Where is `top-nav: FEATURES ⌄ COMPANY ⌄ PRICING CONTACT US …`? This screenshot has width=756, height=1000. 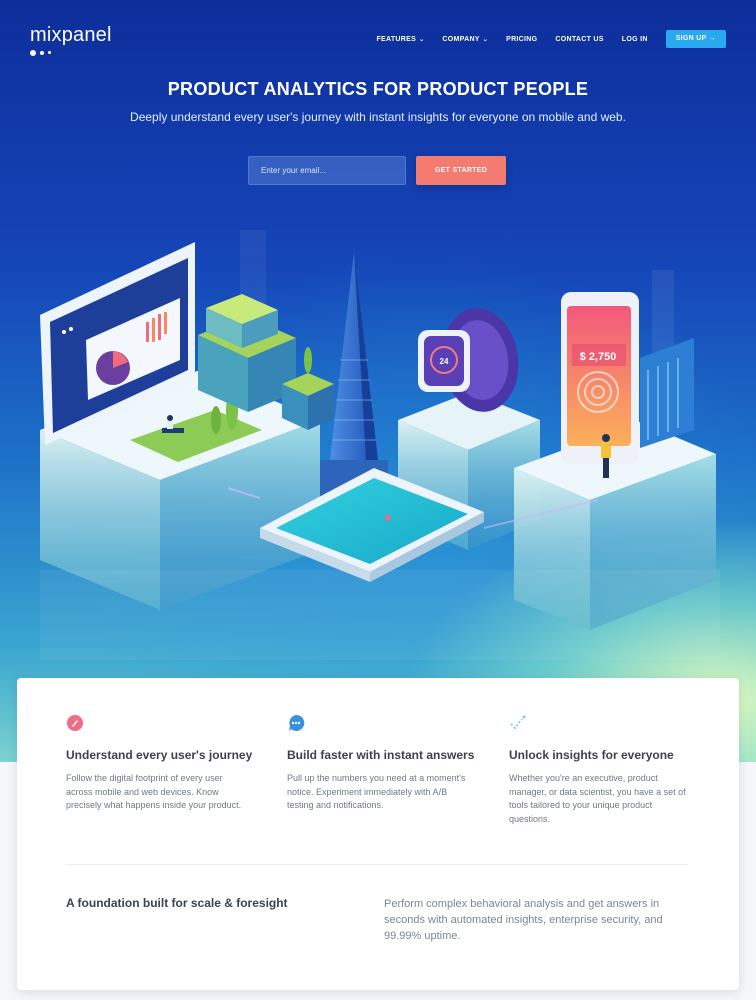 top-nav: FEATURES ⌄ COMPANY ⌄ PRICING CONTACT US … is located at coordinates (542, 39).